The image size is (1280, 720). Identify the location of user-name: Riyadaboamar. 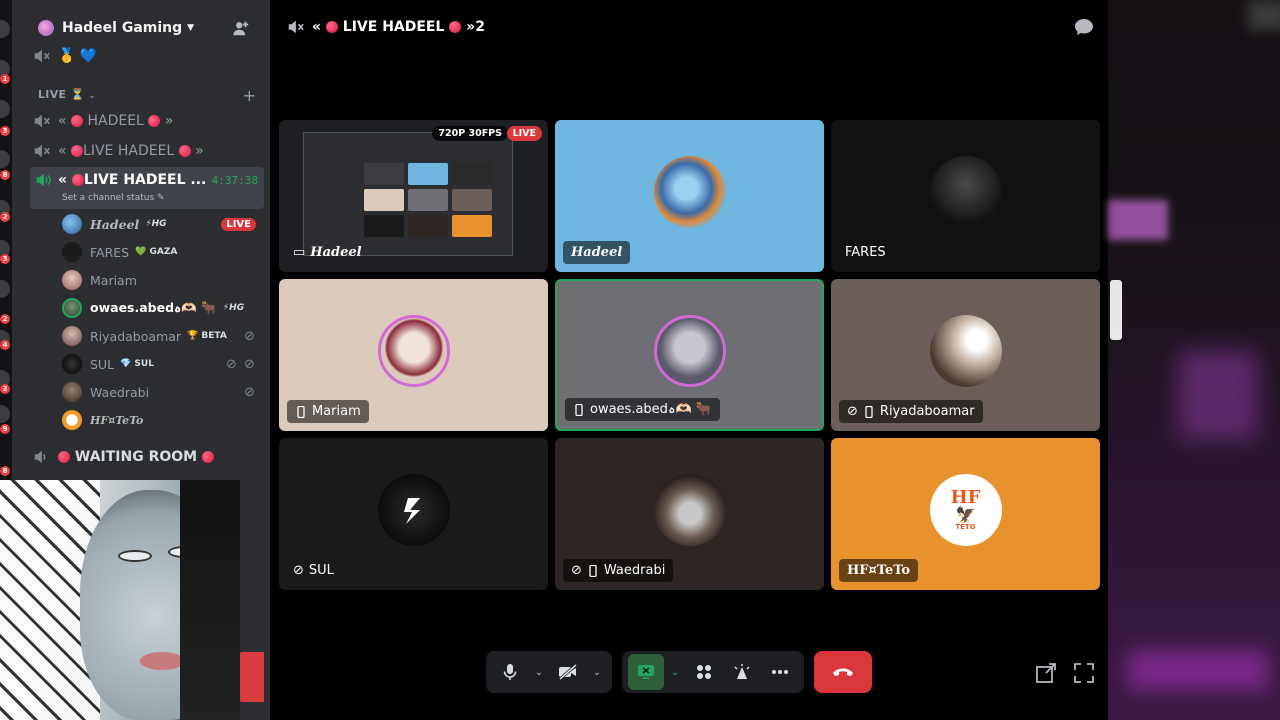
(136, 336).